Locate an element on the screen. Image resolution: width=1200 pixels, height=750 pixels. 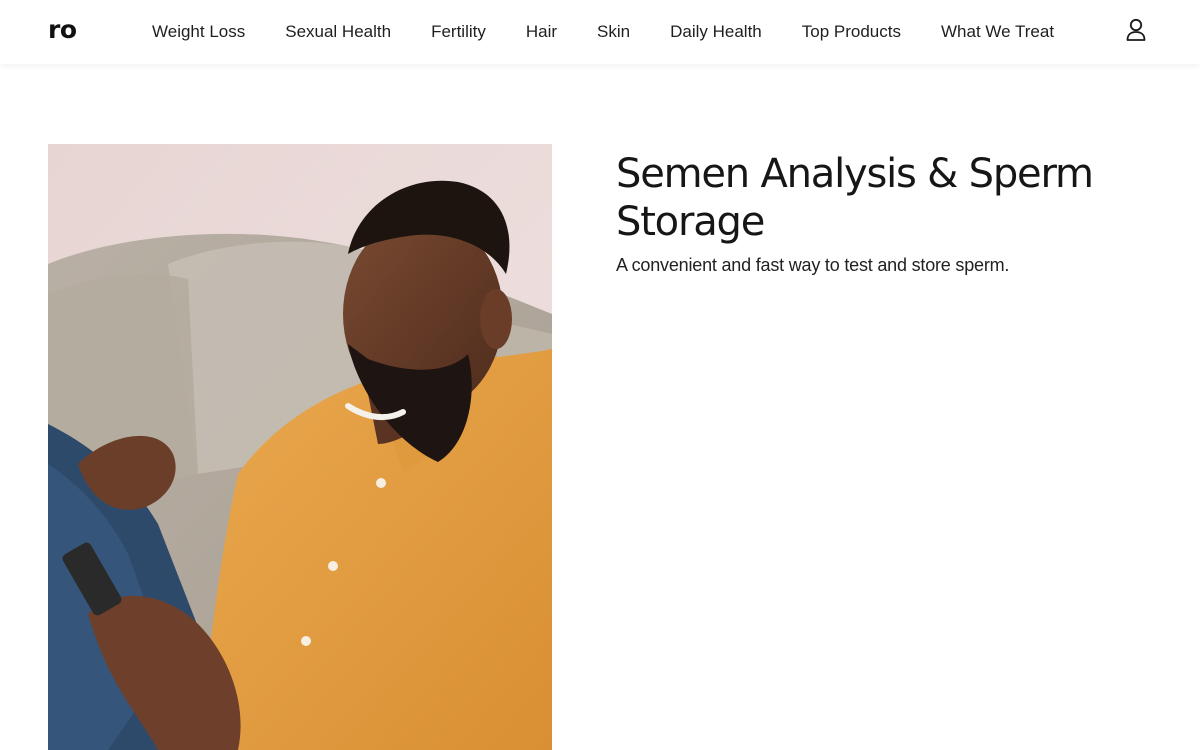
nav-item-daily-health: Daily Health is located at coordinates (716, 32).